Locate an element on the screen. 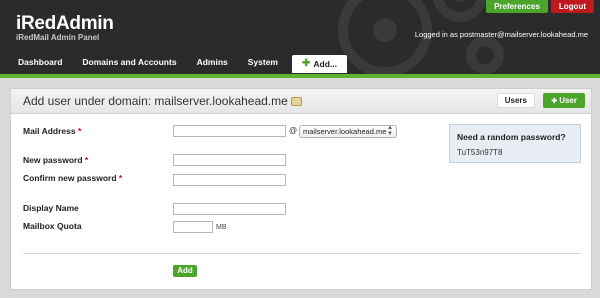 This screenshot has width=600, height=298. new-password-label: New password * is located at coordinates (56, 160).